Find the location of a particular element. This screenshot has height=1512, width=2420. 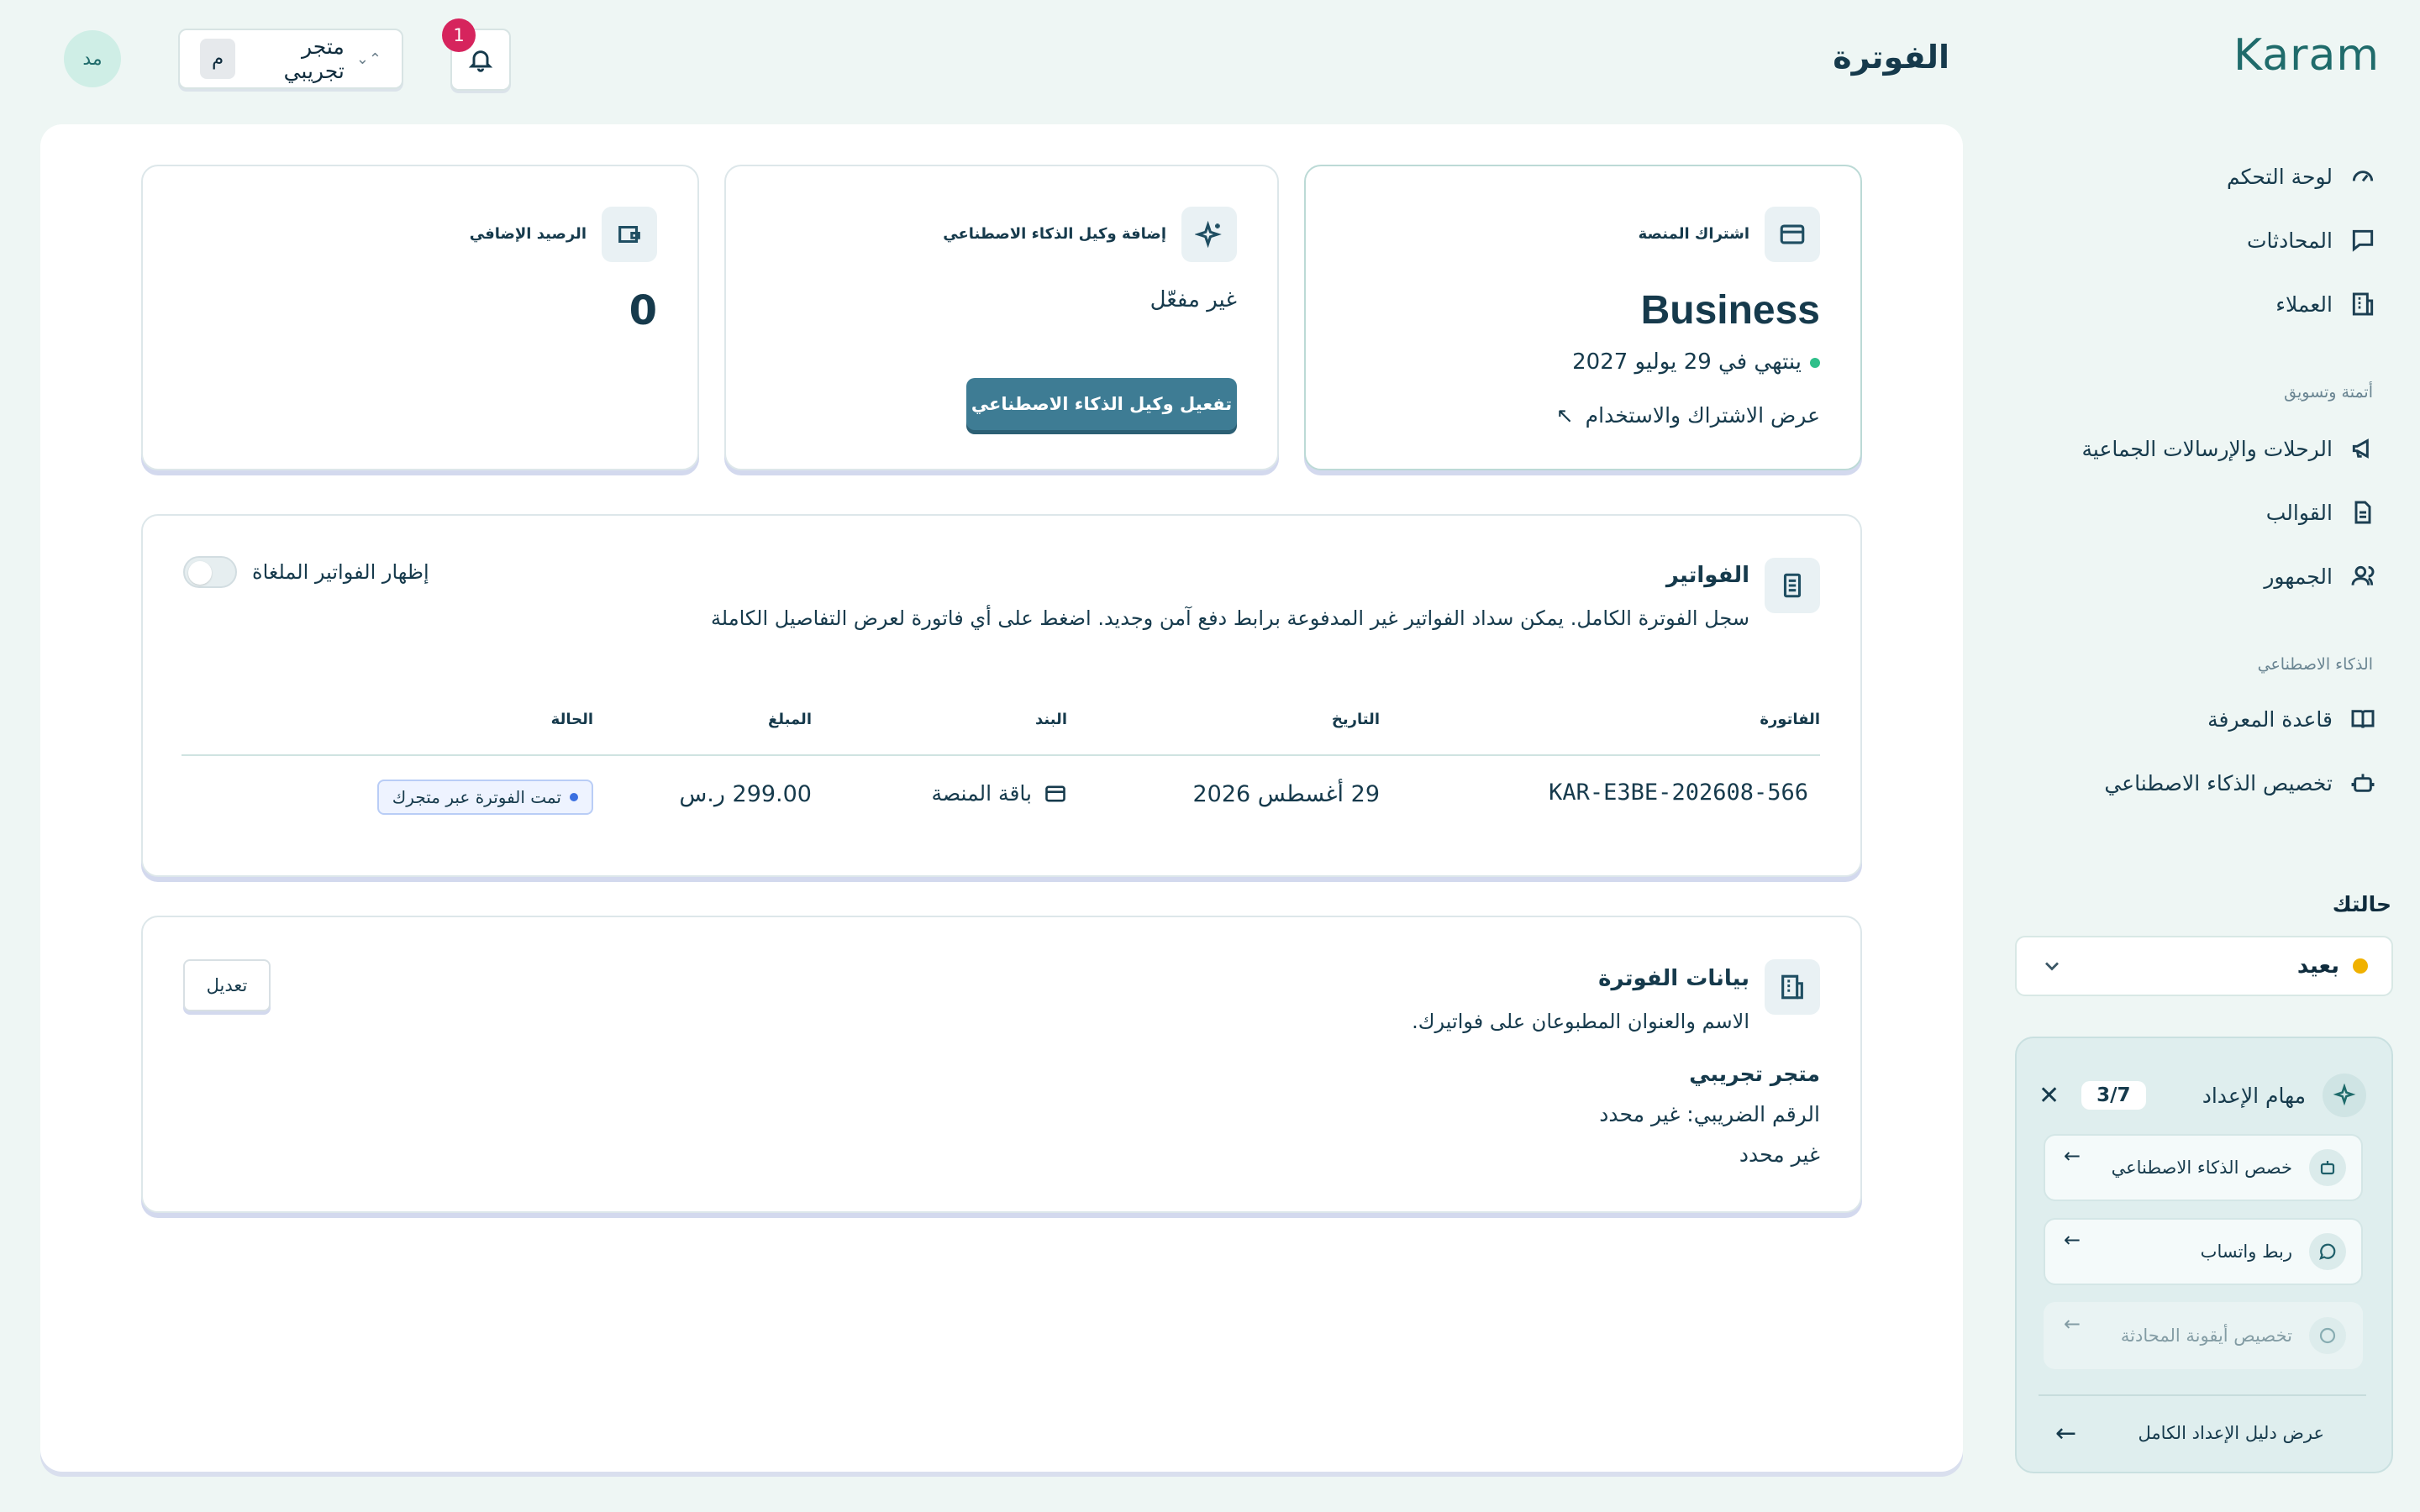

onboarding-header: مهام الإعداد 3/7 ✕ is located at coordinates (2203, 1095).